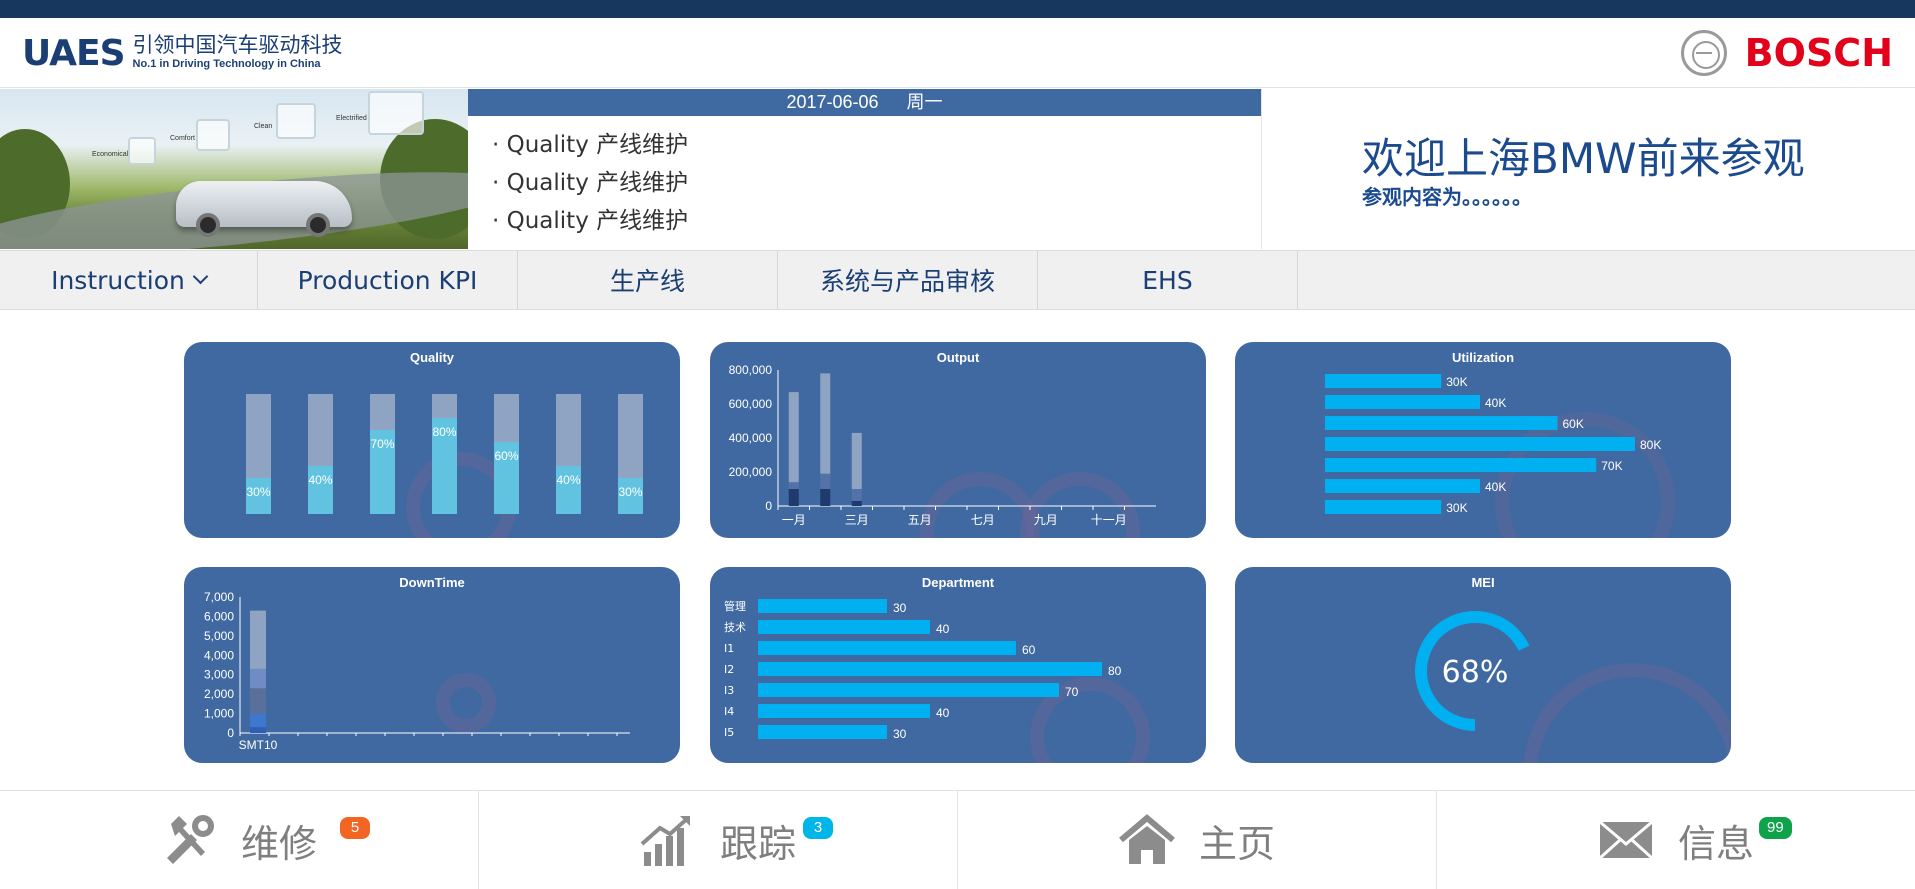  Describe the element at coordinates (237, 45) in the screenshot. I see `uaes-slogan-cn: 引领中国汽车驱动科技` at that location.